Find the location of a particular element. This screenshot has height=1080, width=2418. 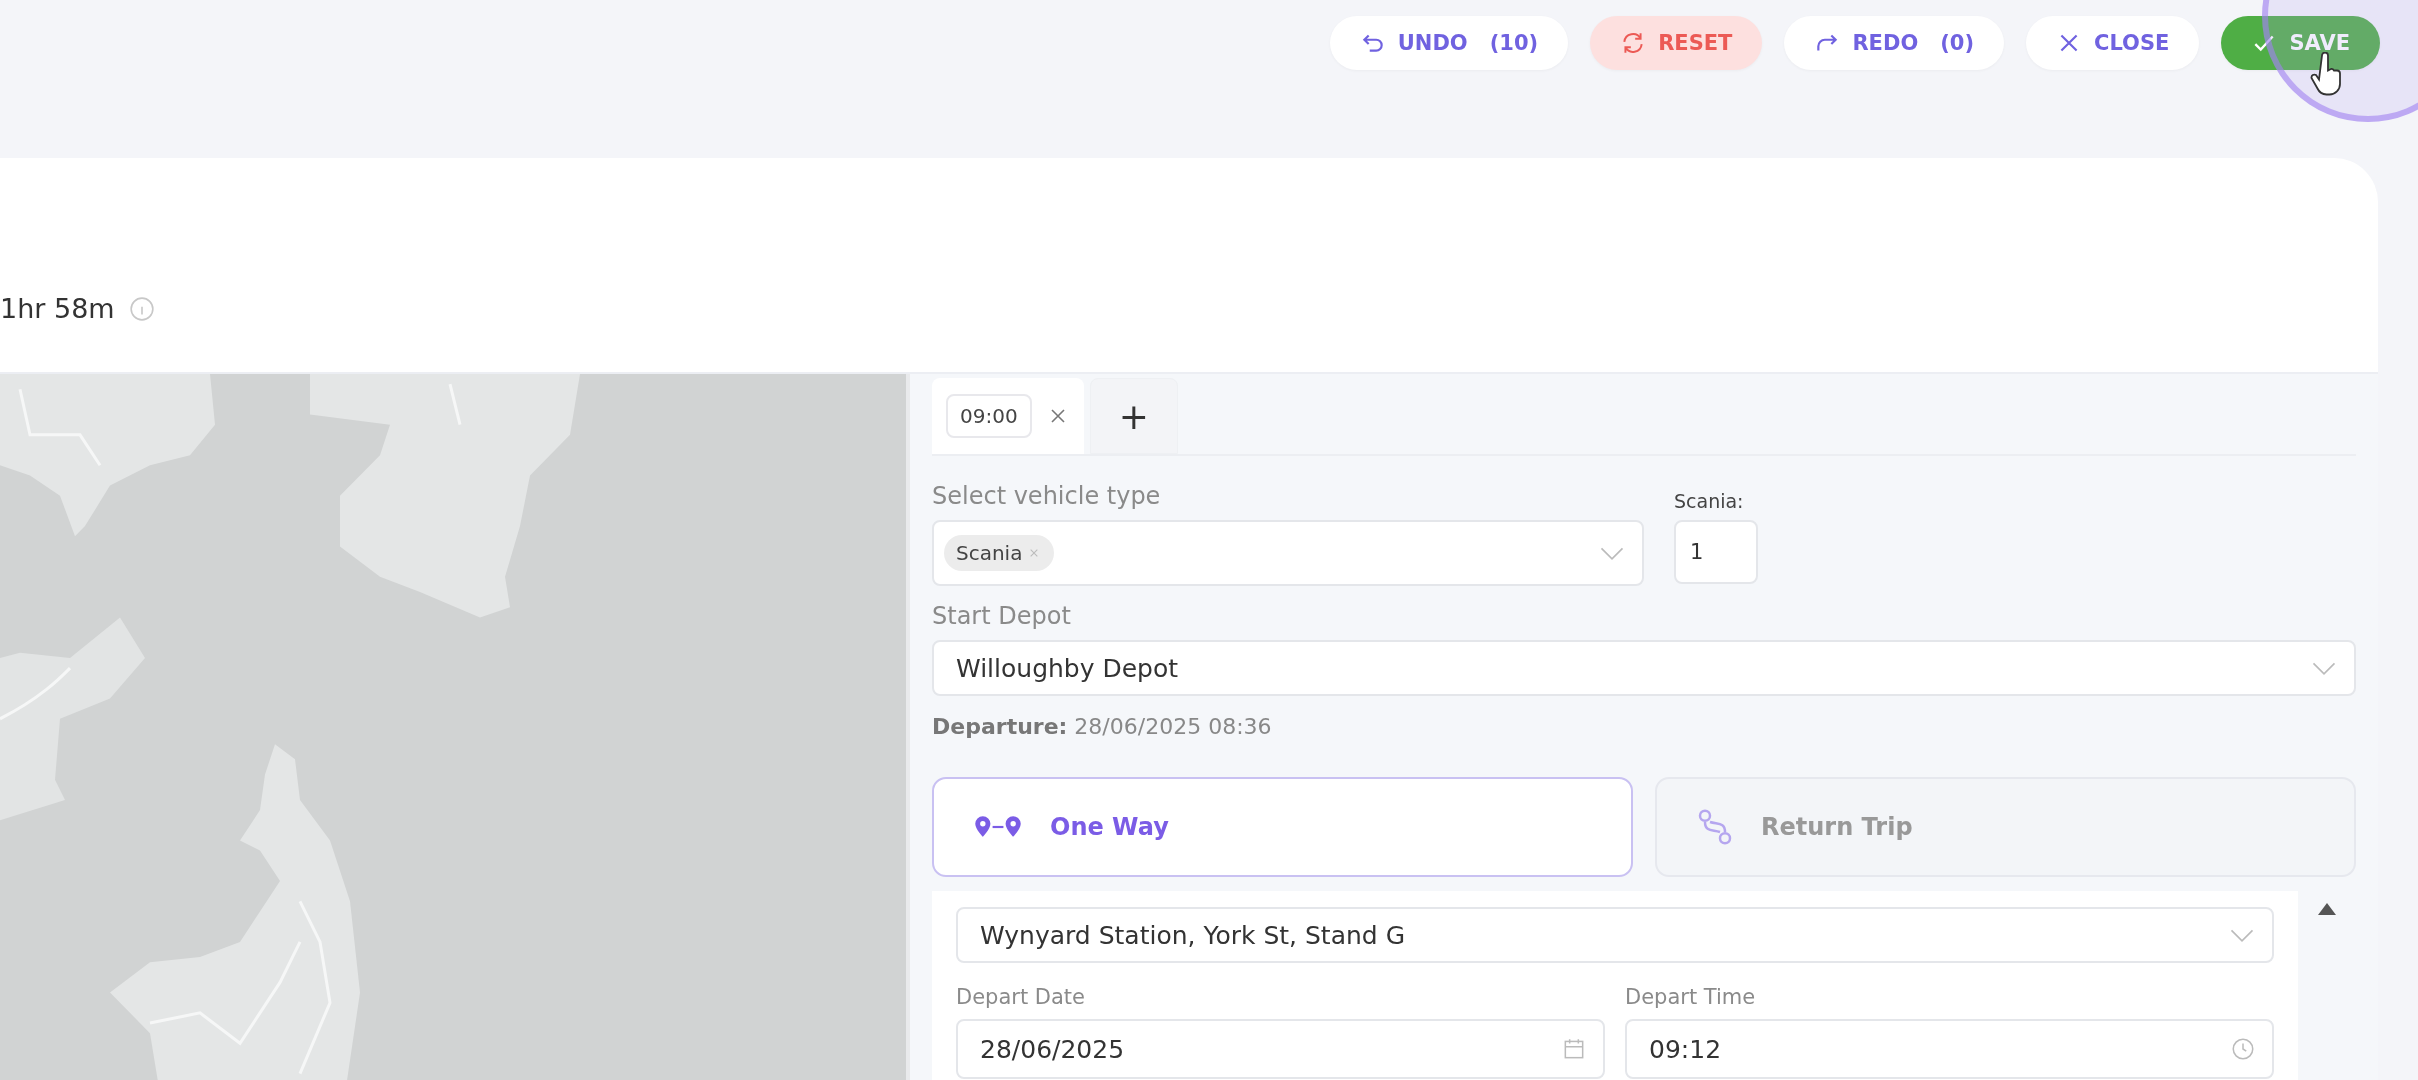

close-button: CLOSE is located at coordinates (2113, 43).